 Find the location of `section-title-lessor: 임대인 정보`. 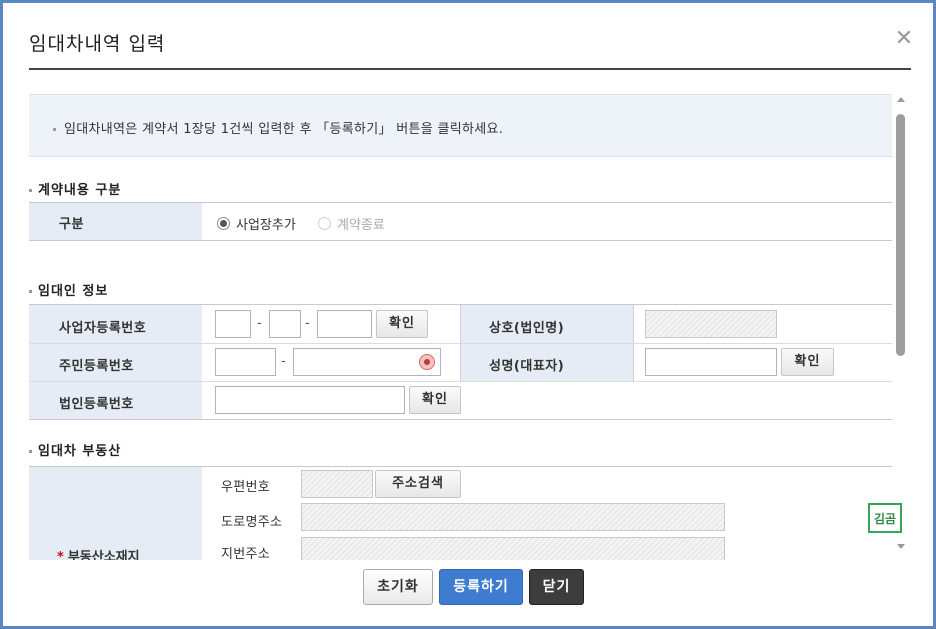

section-title-lessor: 임대인 정보 is located at coordinates (68, 289).